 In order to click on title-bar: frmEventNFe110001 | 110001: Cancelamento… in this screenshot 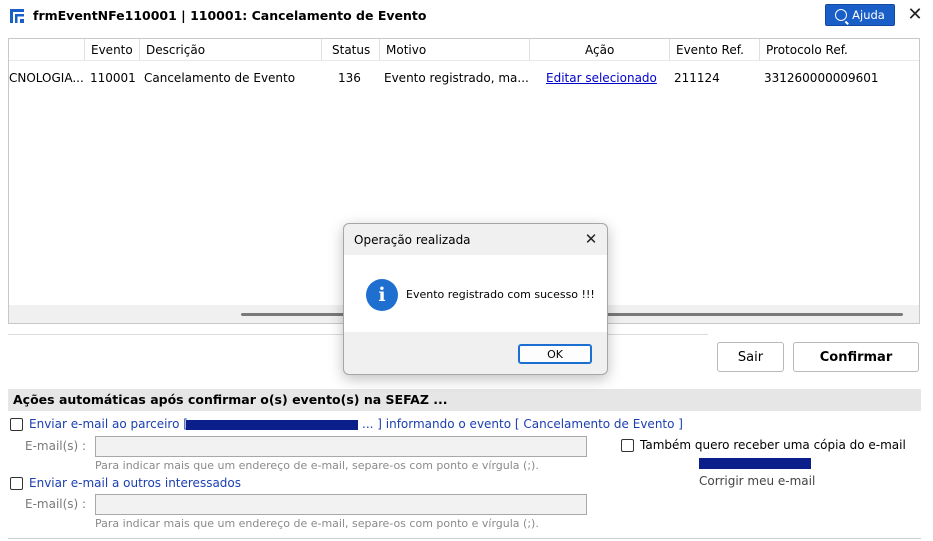, I will do `click(466, 16)`.